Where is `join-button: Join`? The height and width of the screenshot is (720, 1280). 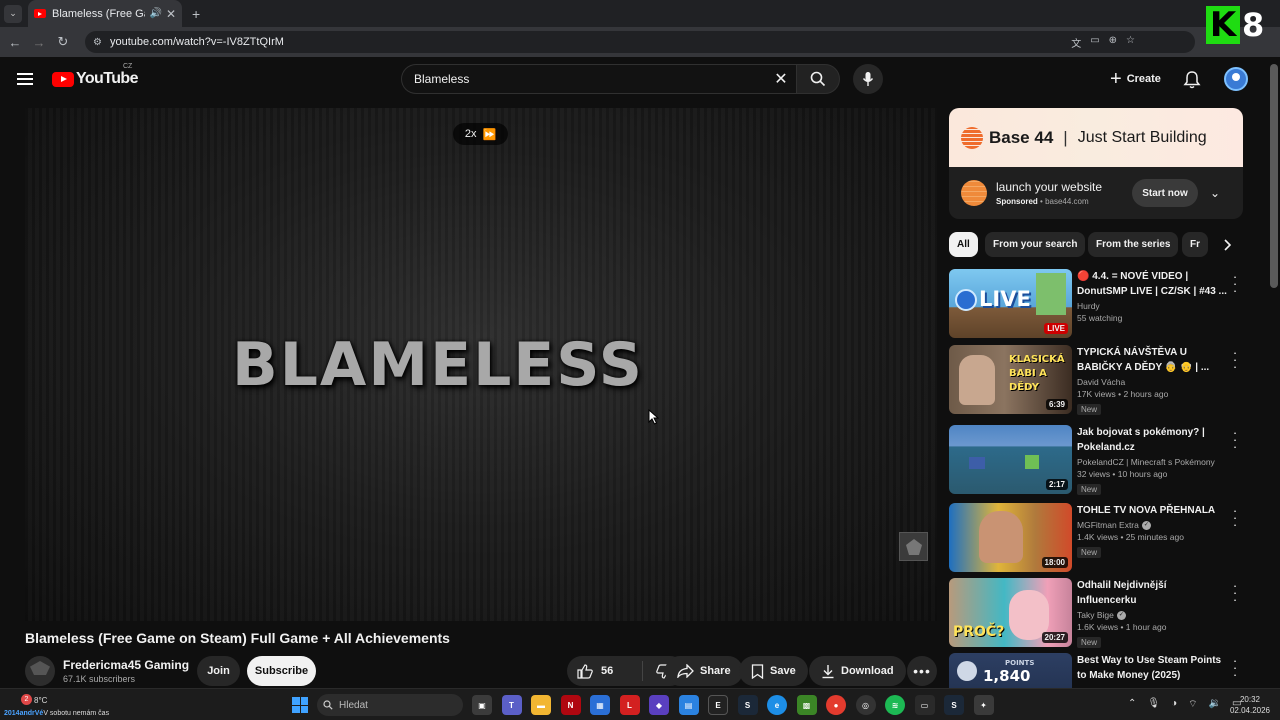 join-button: Join is located at coordinates (218, 671).